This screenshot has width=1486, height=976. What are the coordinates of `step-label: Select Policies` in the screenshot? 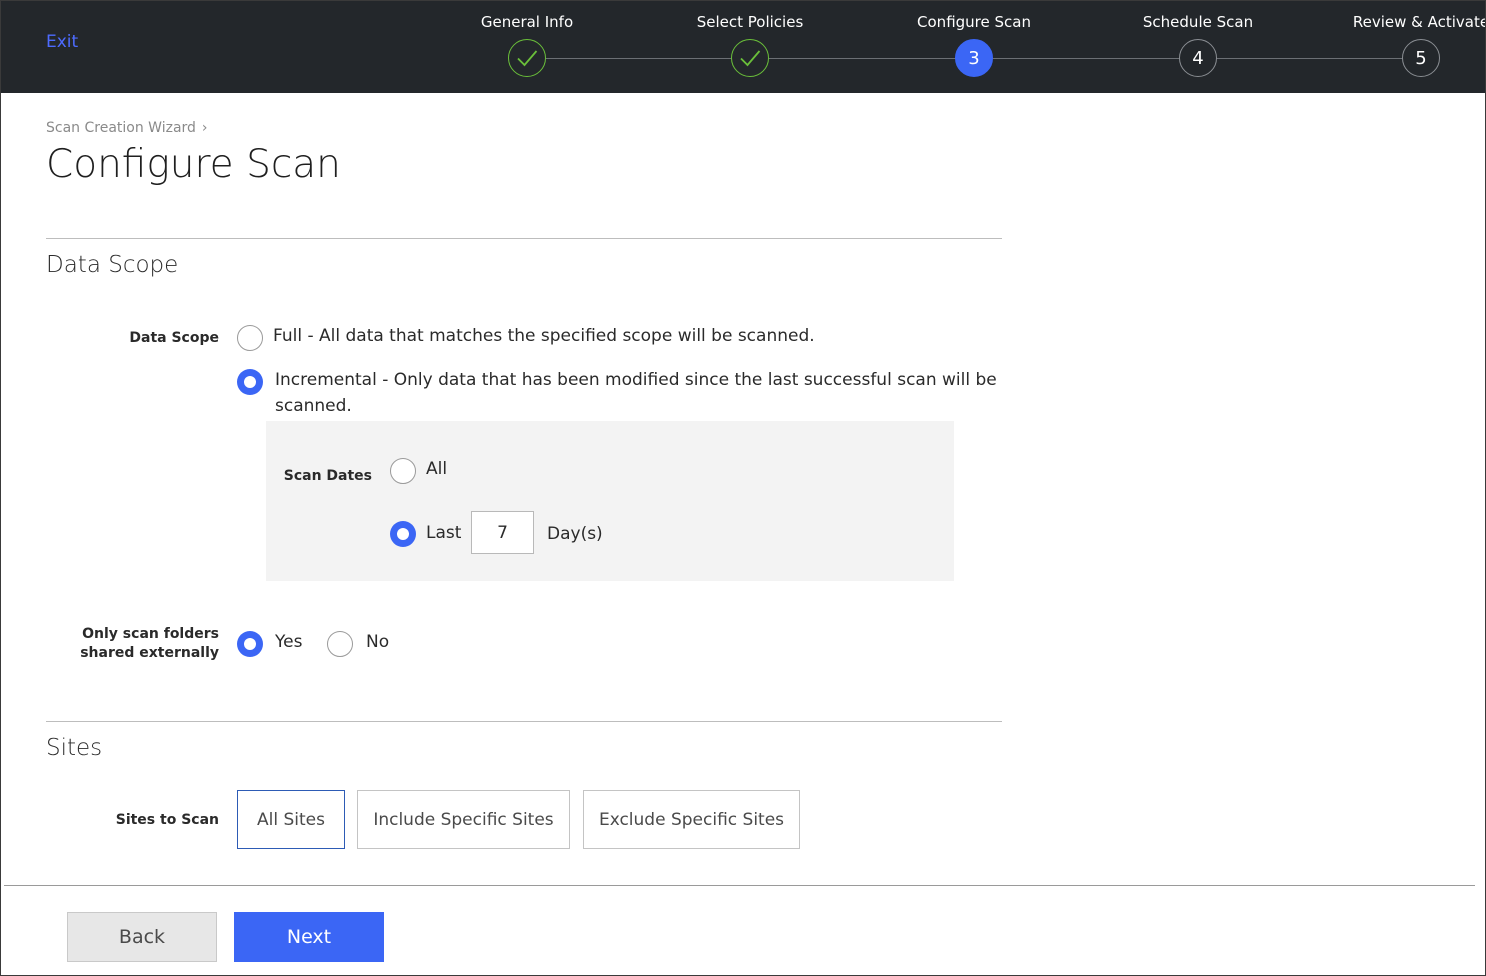 It's located at (750, 22).